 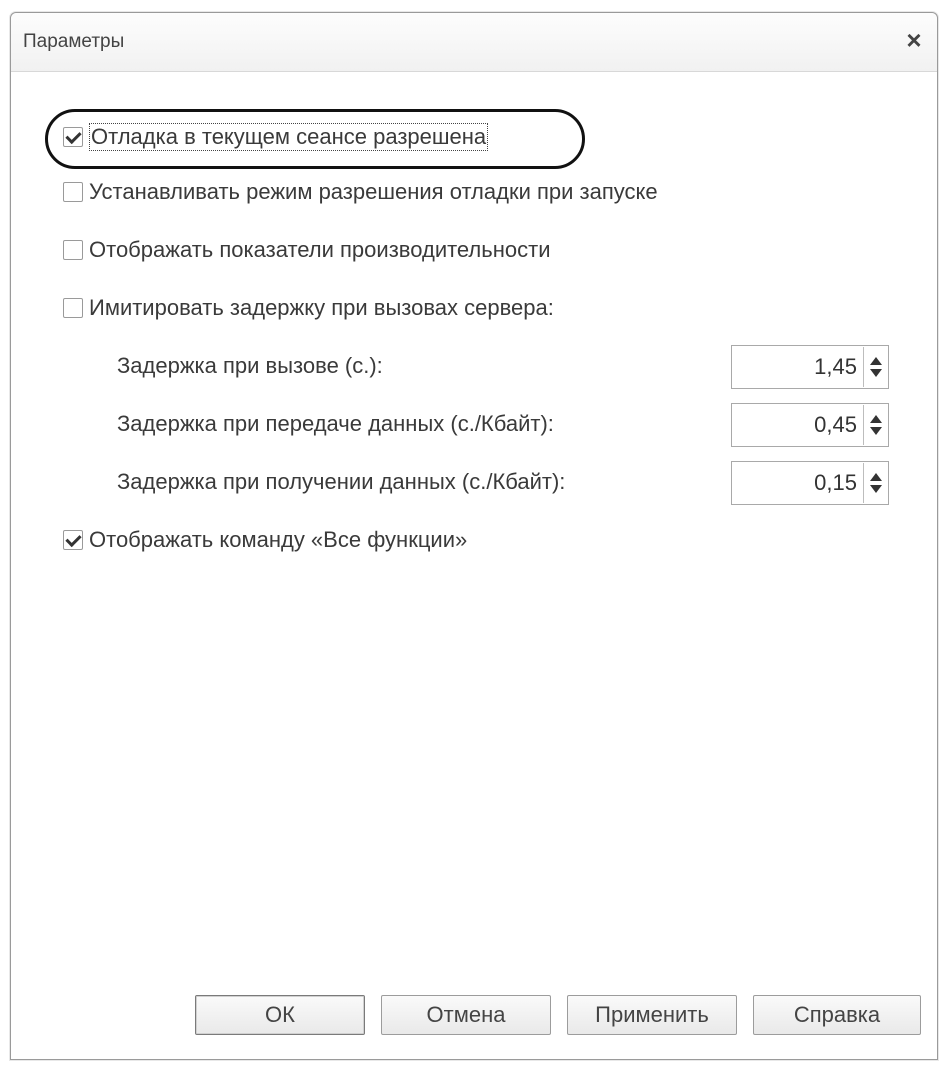 What do you see at coordinates (875, 367) in the screenshot?
I see `call-delay-stepper` at bounding box center [875, 367].